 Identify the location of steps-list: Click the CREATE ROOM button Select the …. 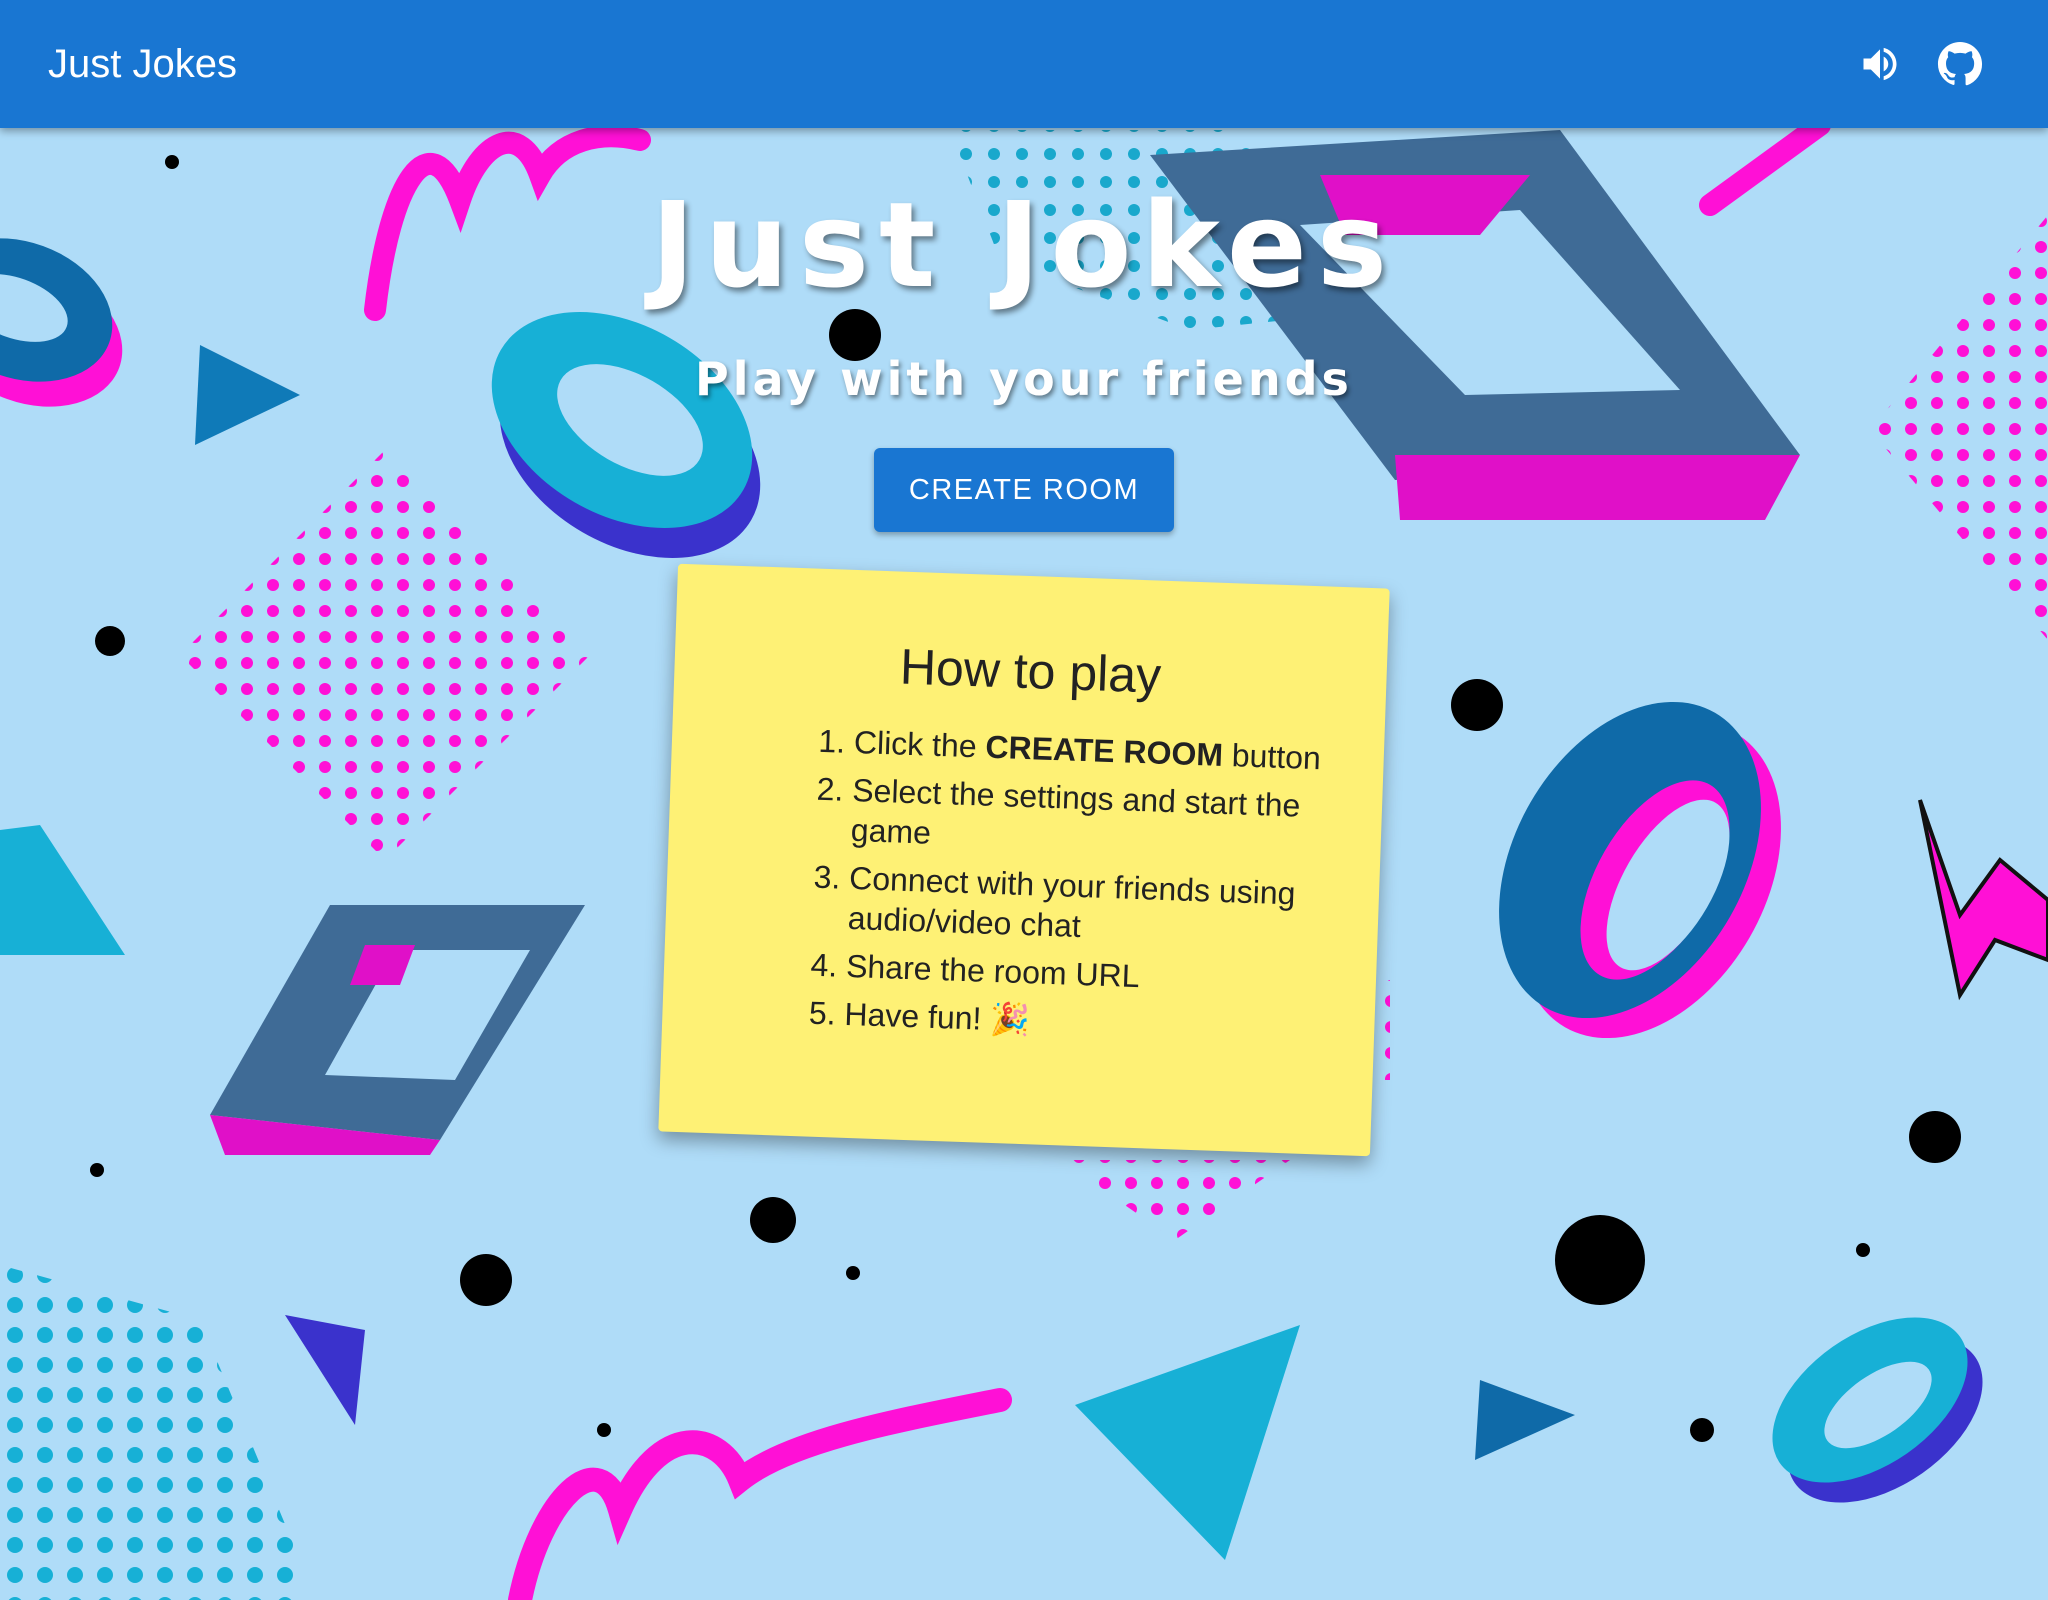
(1093, 890).